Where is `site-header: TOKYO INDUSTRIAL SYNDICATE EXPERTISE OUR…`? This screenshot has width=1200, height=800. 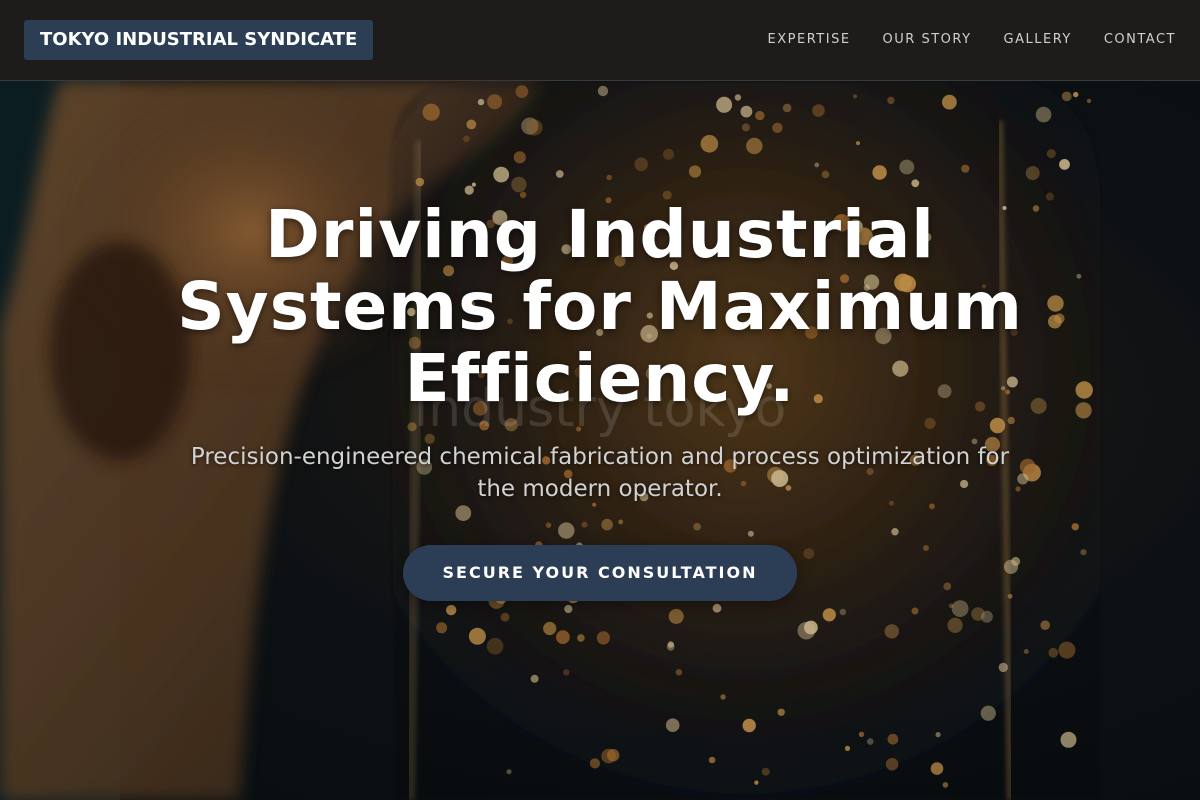 site-header: TOKYO INDUSTRIAL SYNDICATE EXPERTISE OUR… is located at coordinates (600, 40).